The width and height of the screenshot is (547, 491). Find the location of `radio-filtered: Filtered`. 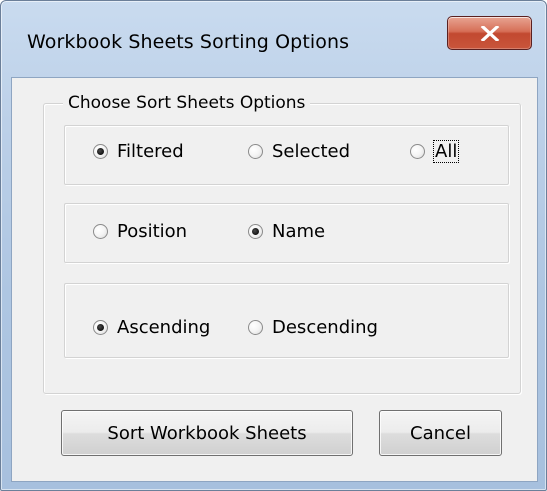

radio-filtered: Filtered is located at coordinates (138, 151).